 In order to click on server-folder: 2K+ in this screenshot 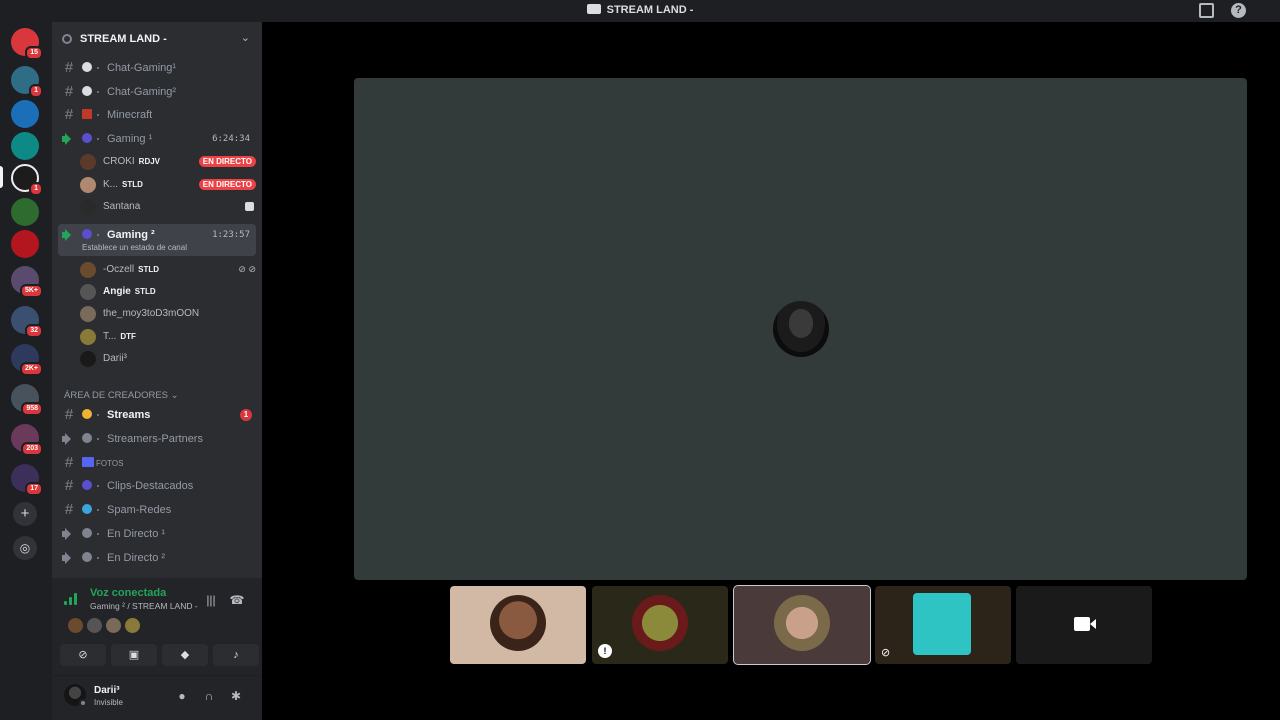, I will do `click(27, 360)`.